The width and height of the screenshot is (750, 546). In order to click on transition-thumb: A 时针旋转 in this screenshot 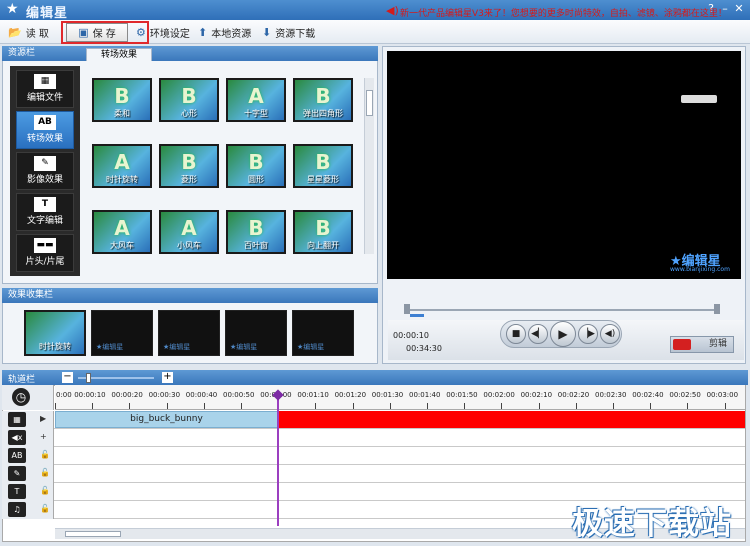, I will do `click(122, 166)`.